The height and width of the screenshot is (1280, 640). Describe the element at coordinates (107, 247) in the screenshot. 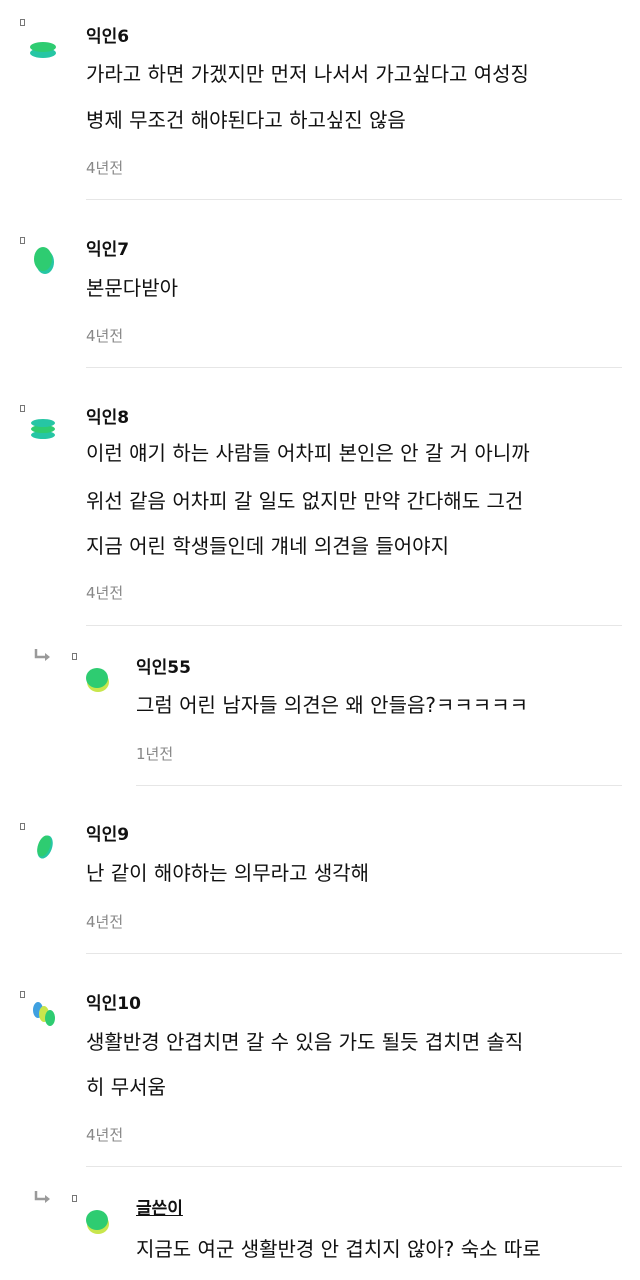

I see `nickname: 익인7` at that location.